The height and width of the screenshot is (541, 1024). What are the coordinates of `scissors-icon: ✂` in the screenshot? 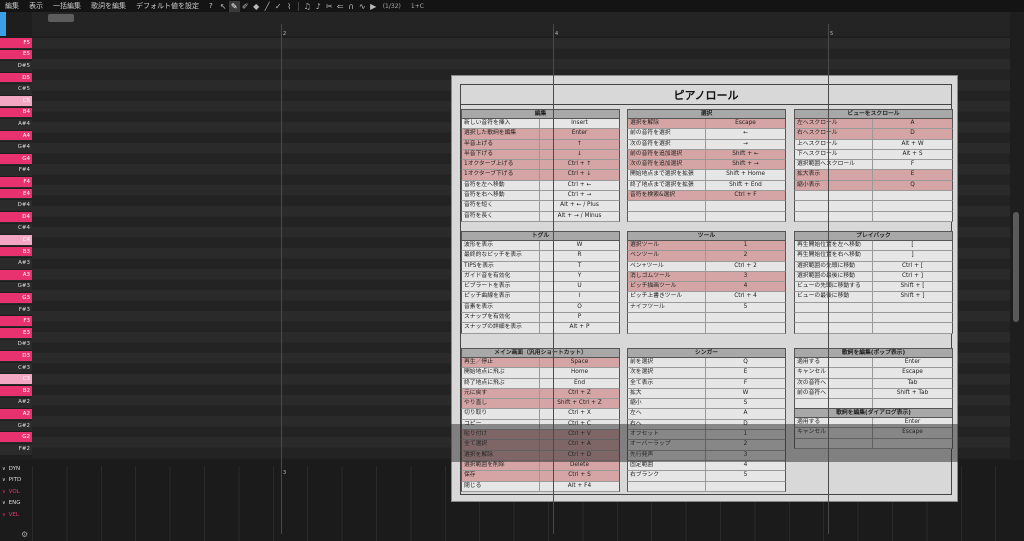 It's located at (329, 6).